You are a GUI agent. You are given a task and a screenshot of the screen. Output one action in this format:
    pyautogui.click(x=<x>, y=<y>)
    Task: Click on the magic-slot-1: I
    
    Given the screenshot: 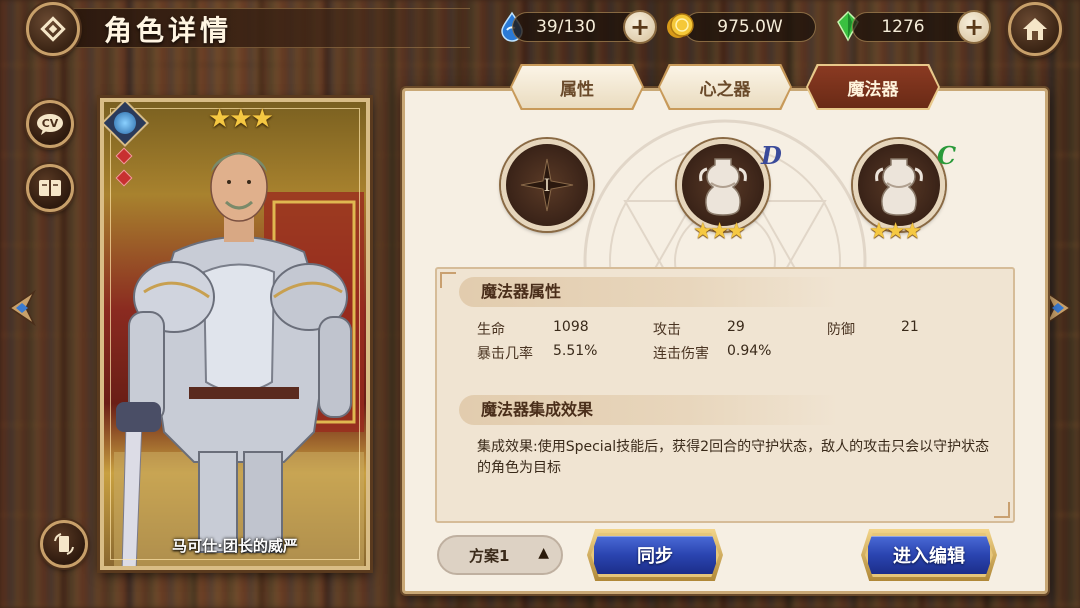 What is the action you would take?
    pyautogui.click(x=547, y=185)
    